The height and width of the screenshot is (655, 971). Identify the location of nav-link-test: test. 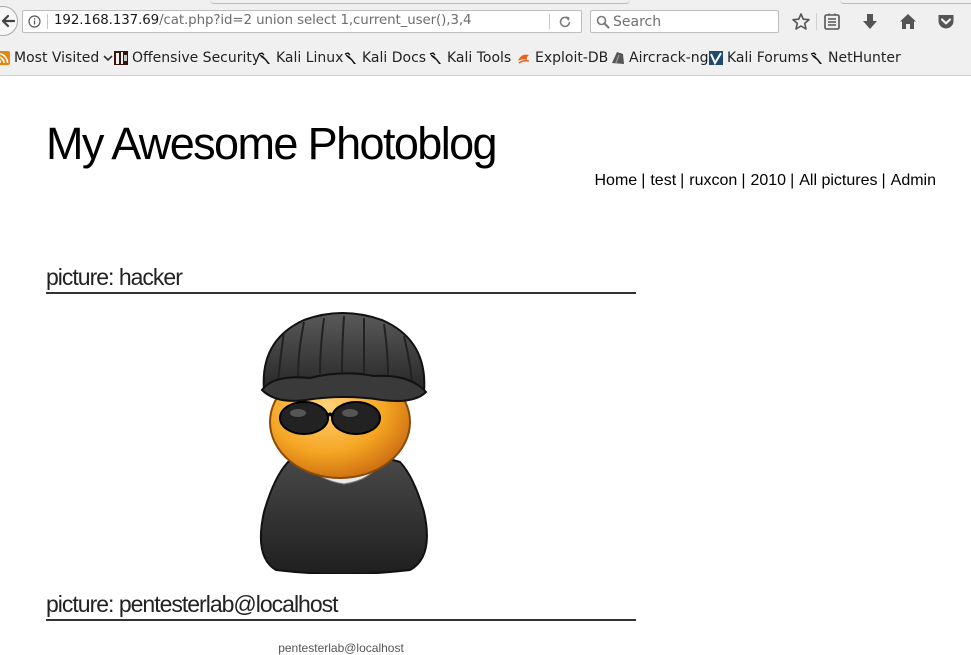
(663, 180).